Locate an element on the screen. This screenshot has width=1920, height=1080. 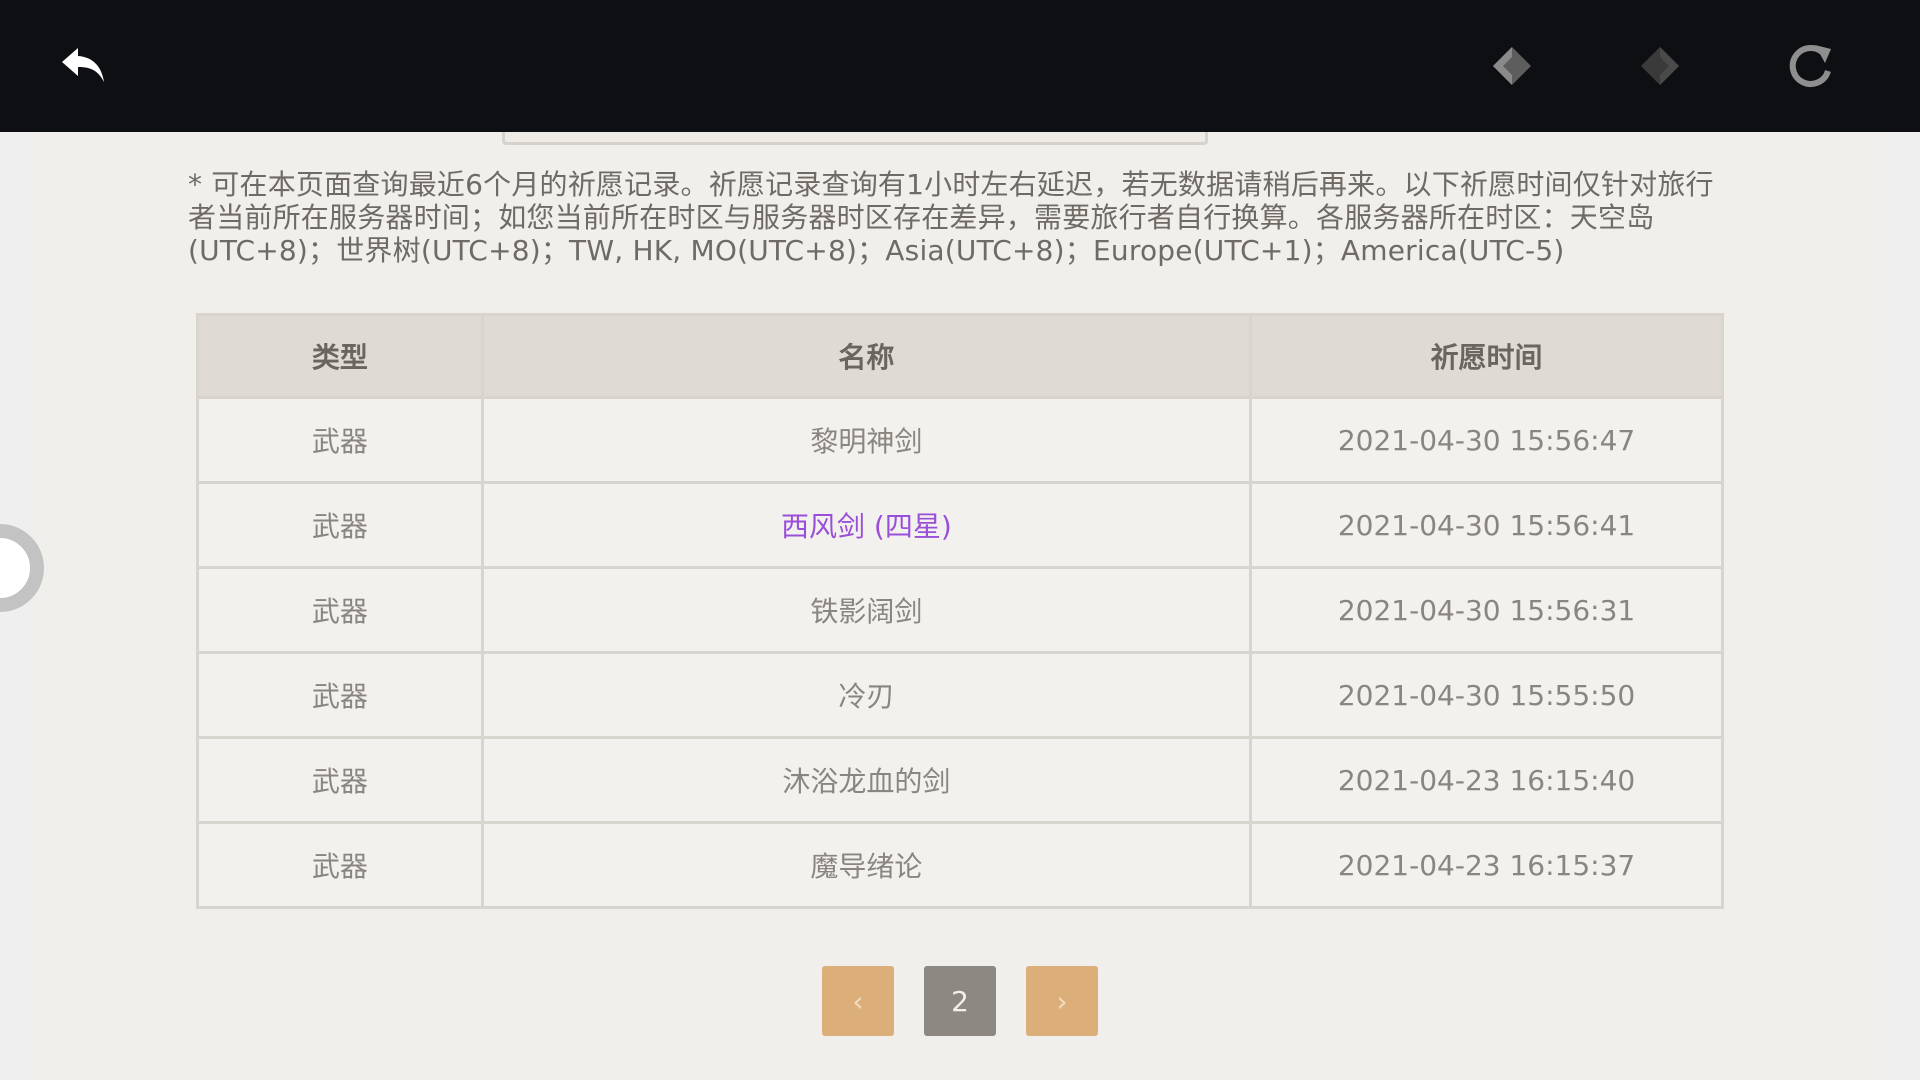
header-name: 名称 is located at coordinates (866, 356).